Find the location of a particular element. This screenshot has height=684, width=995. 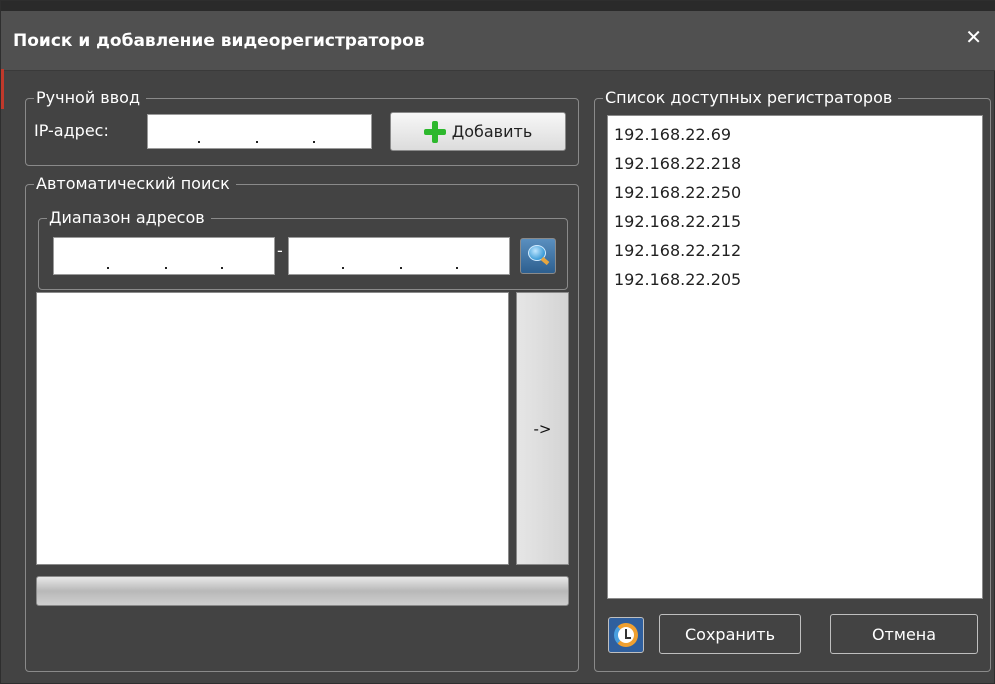

plus-icon is located at coordinates (434, 131).